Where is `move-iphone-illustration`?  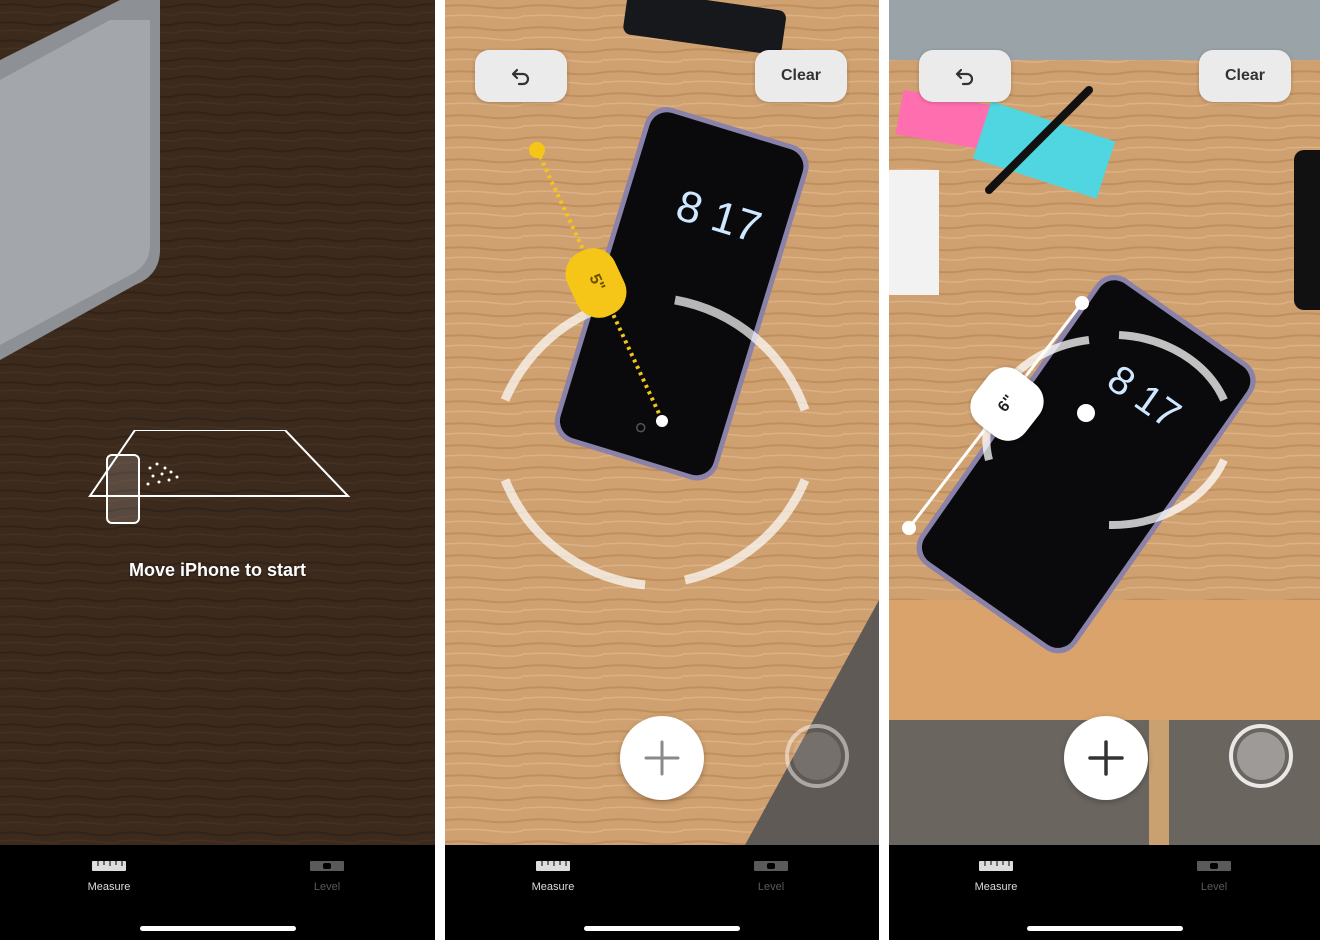 move-iphone-illustration is located at coordinates (219, 477).